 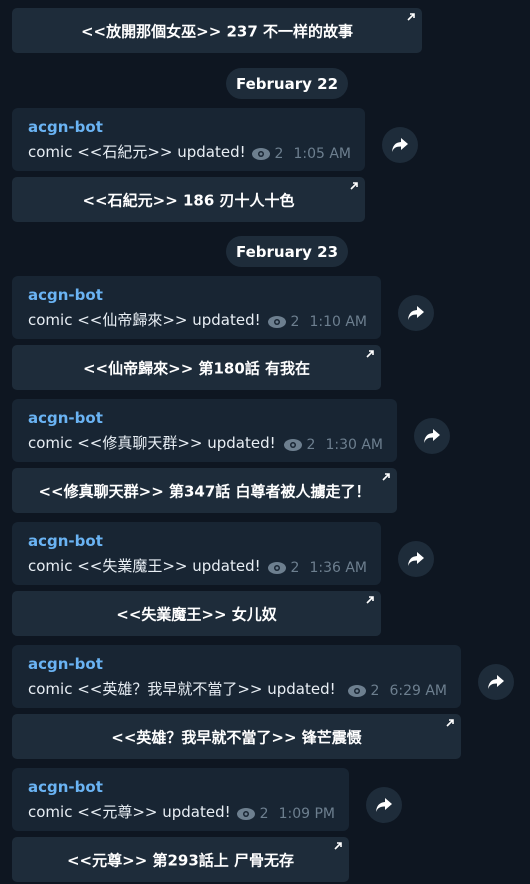 What do you see at coordinates (144, 320) in the screenshot?
I see `message-text: comic <<仙帝歸來>> updated!` at bounding box center [144, 320].